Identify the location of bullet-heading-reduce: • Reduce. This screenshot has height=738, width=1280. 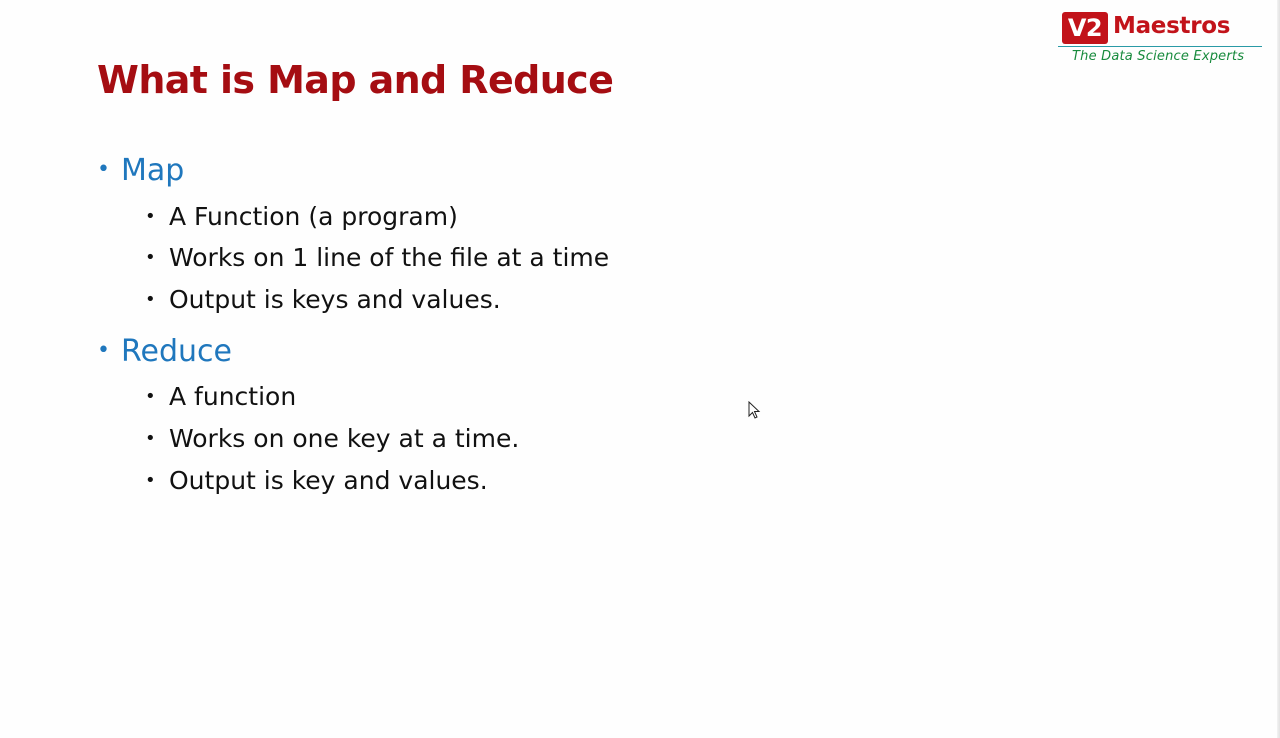
(164, 351).